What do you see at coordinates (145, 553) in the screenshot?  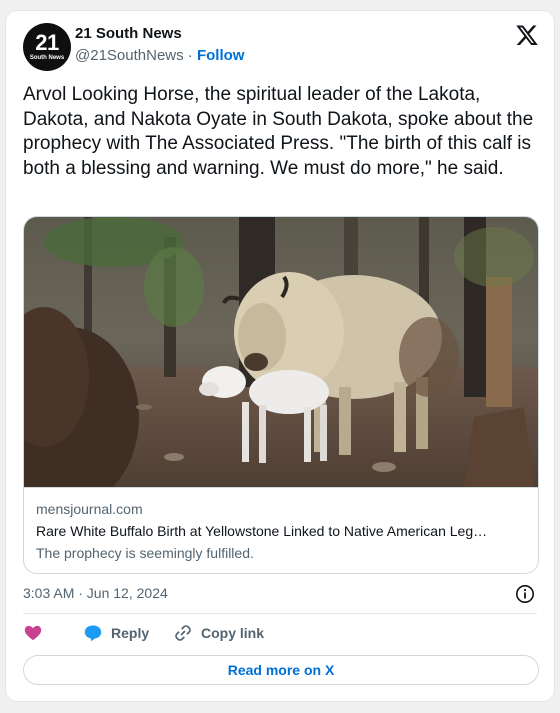 I see `link-description: The prophecy is seemingly fulfilled.` at bounding box center [145, 553].